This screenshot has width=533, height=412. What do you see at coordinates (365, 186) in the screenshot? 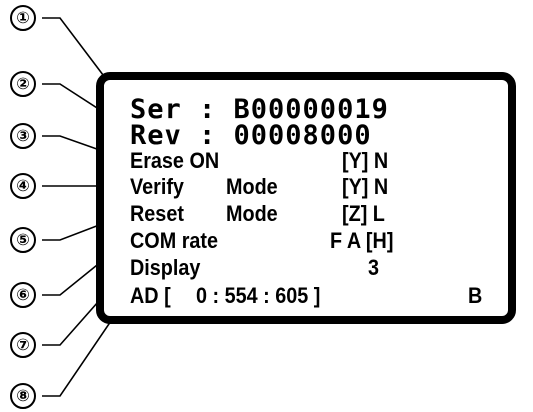
I see `verify-value: [Y] N` at bounding box center [365, 186].